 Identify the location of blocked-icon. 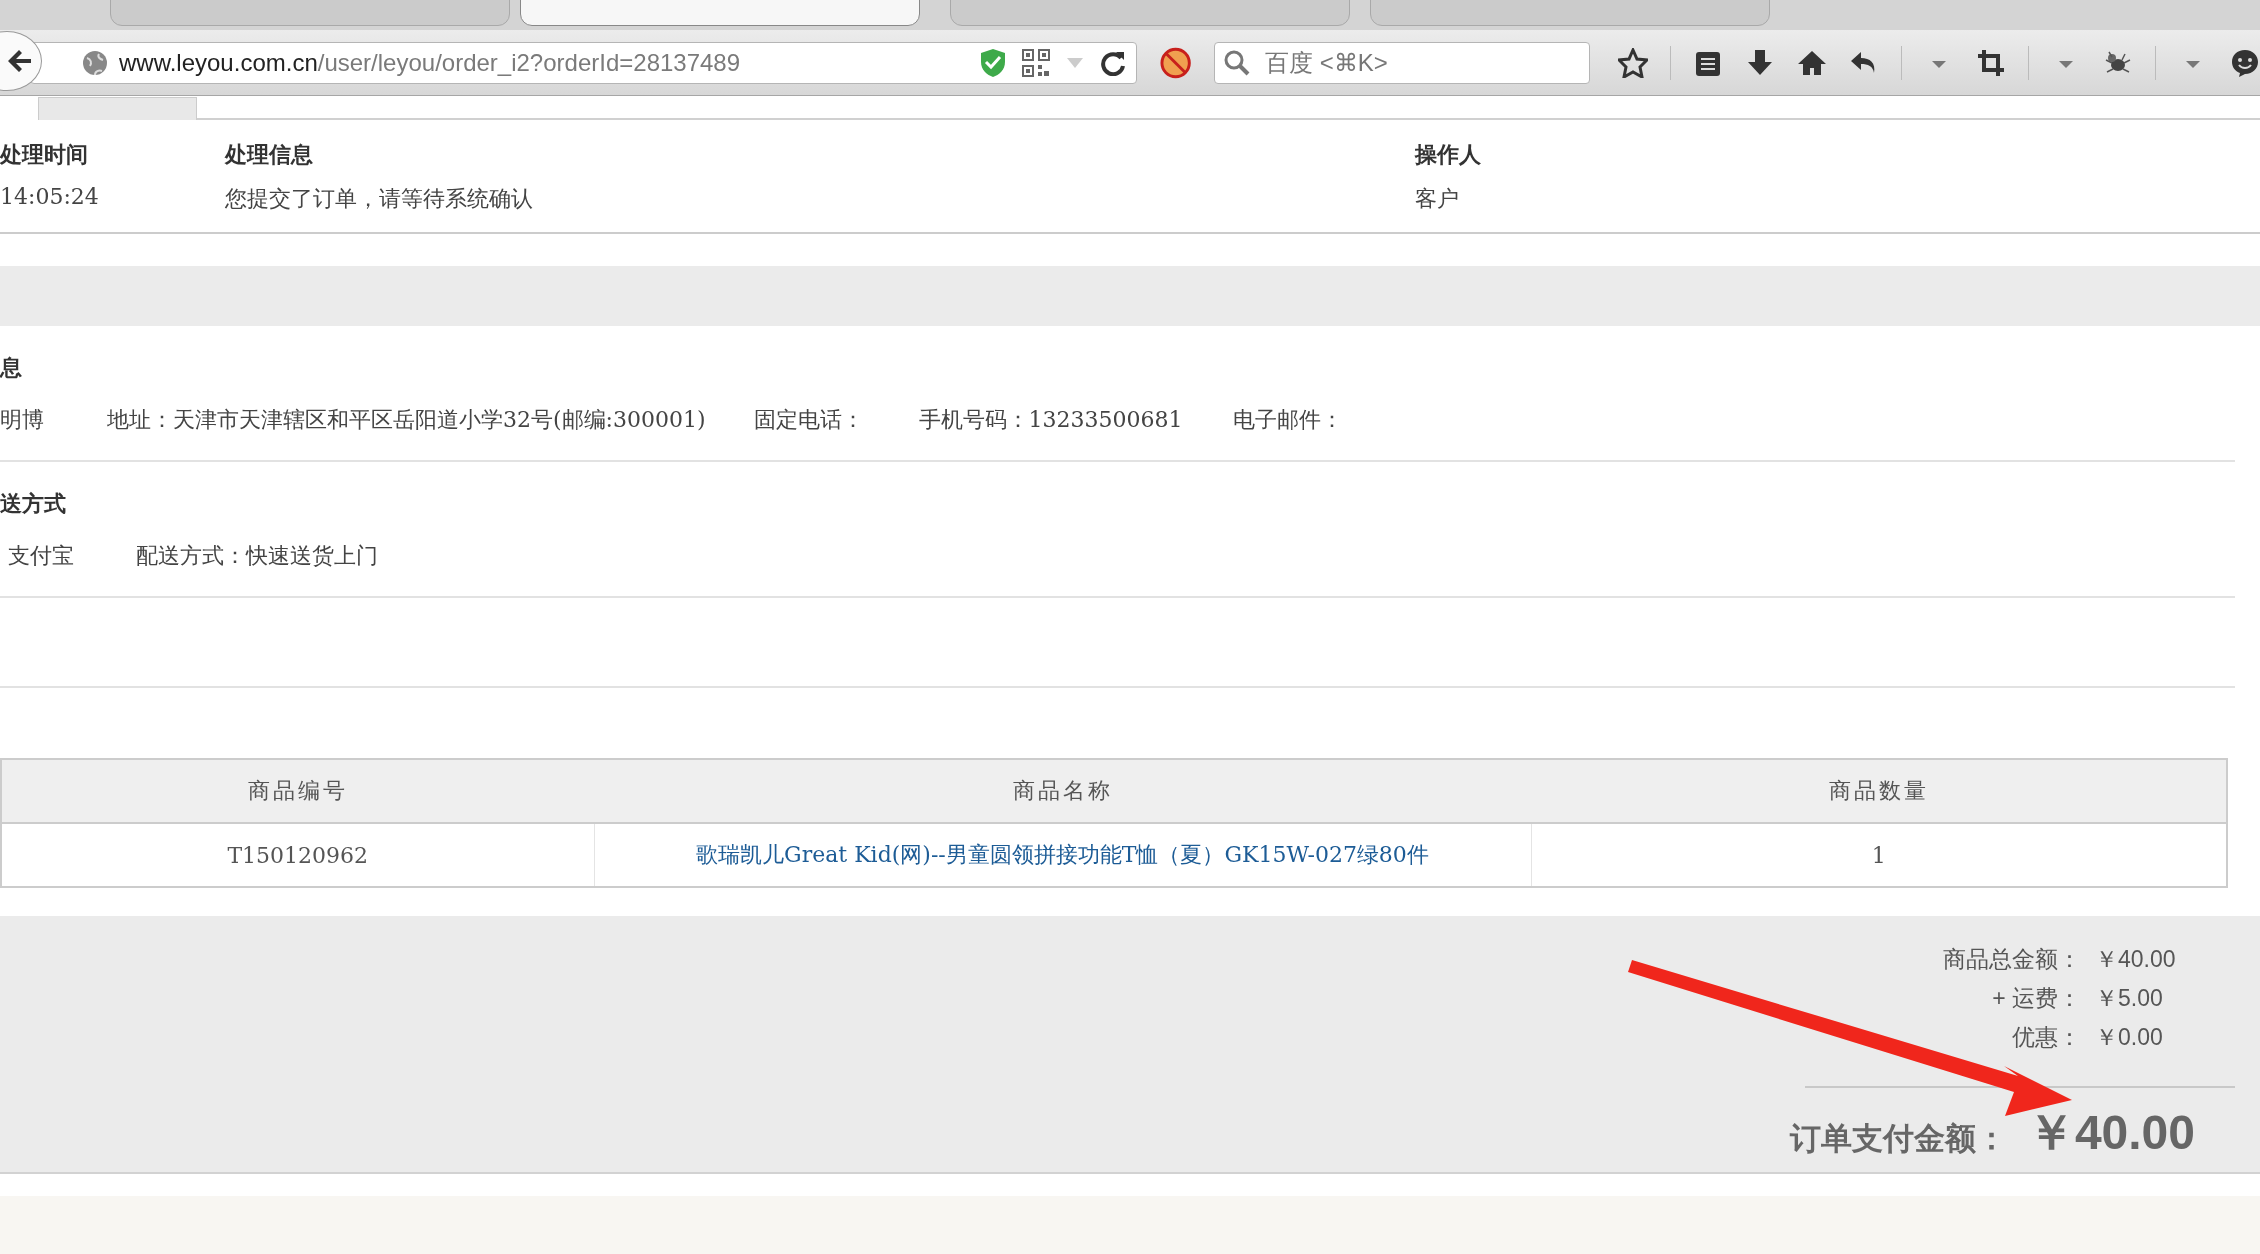
(1175, 62).